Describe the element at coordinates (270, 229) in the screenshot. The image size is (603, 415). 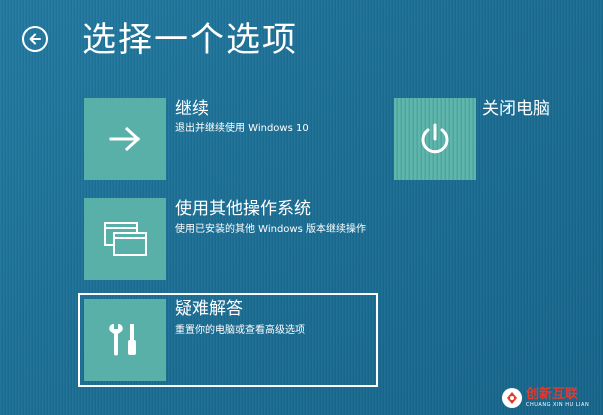
I see `option-other-os-description: 使用已安装的其他 Windows 版本继续操作` at that location.